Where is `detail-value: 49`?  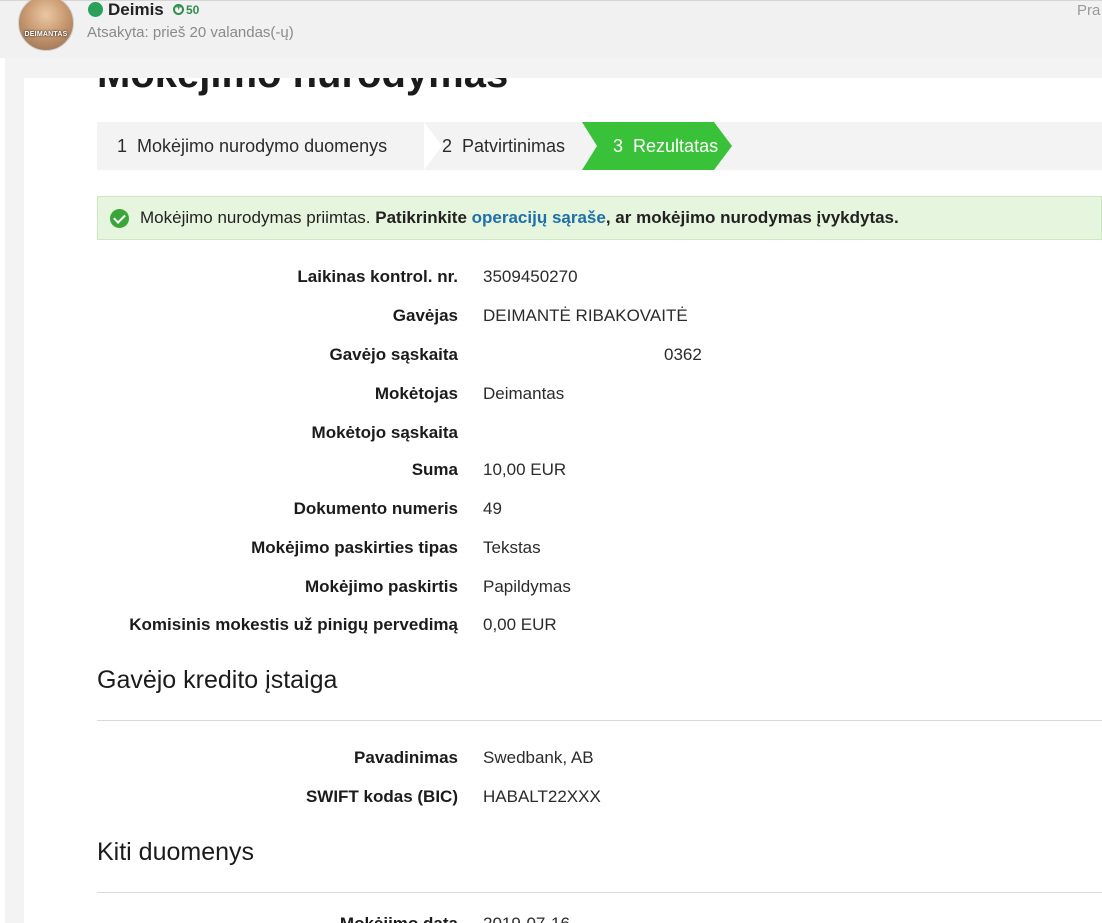 detail-value: 49 is located at coordinates (492, 508).